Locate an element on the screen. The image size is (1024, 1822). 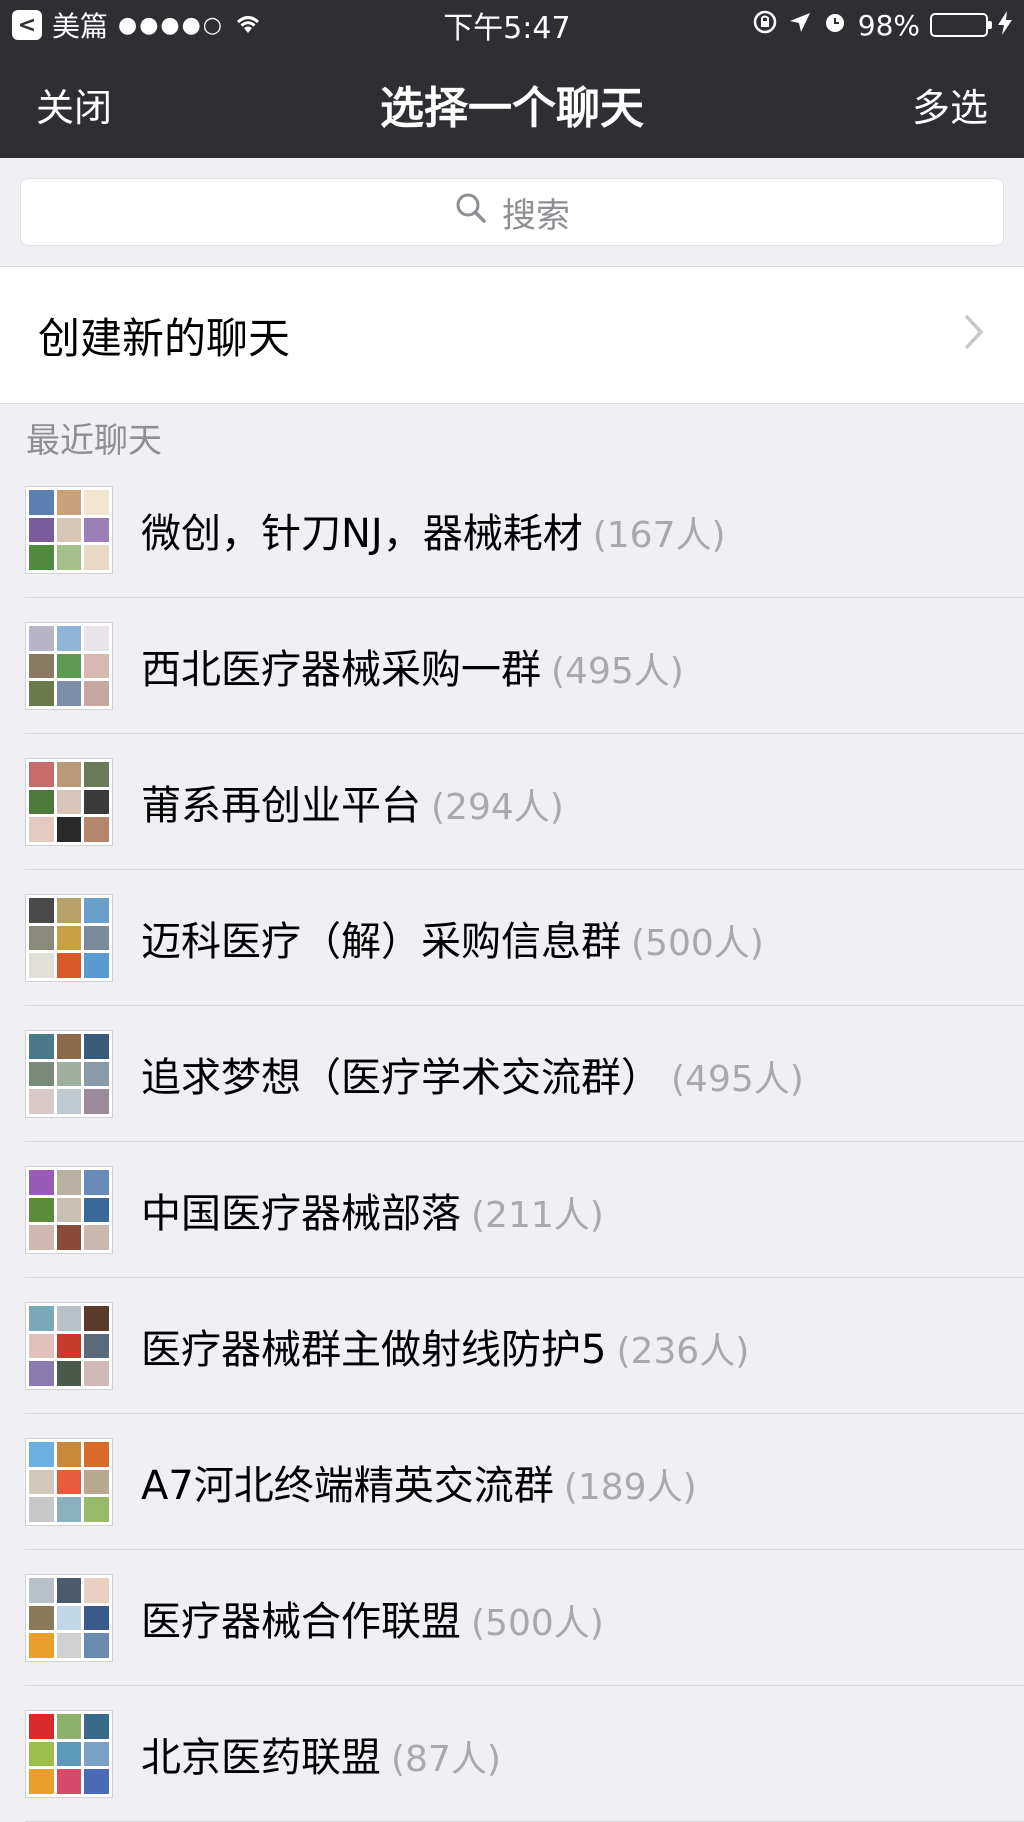
multi-select-button: 多选 is located at coordinates (950, 104).